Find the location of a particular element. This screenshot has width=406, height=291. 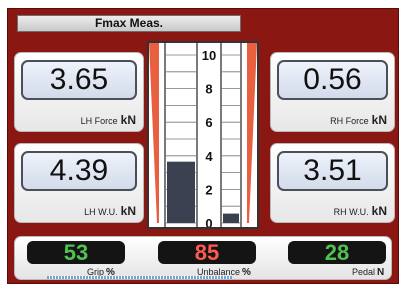

lh-force-unit: kN is located at coordinates (128, 120).